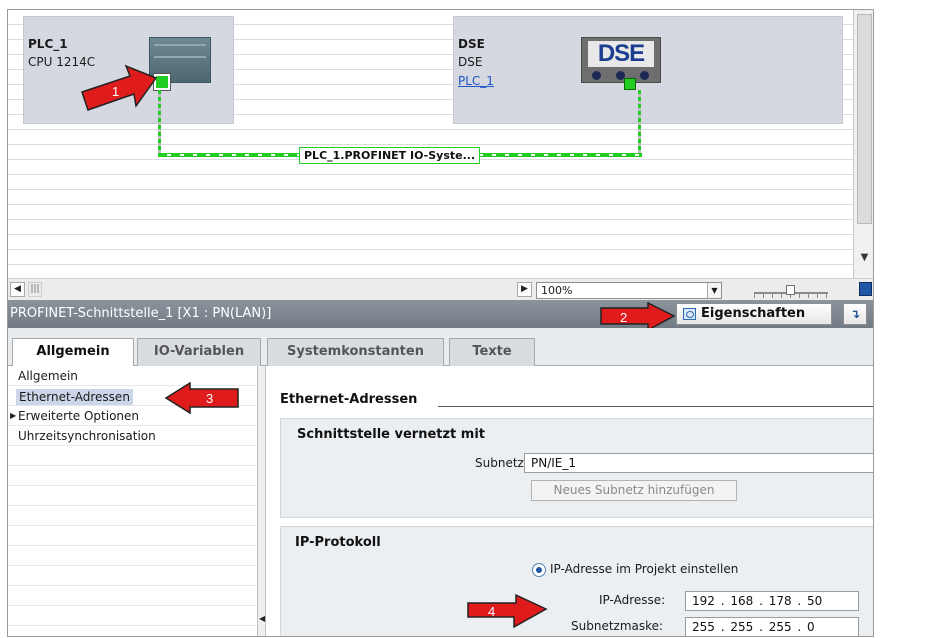 Image resolution: width=943 pixels, height=638 pixels. What do you see at coordinates (349, 399) in the screenshot?
I see `section-title: Ethernet-Adressen` at bounding box center [349, 399].